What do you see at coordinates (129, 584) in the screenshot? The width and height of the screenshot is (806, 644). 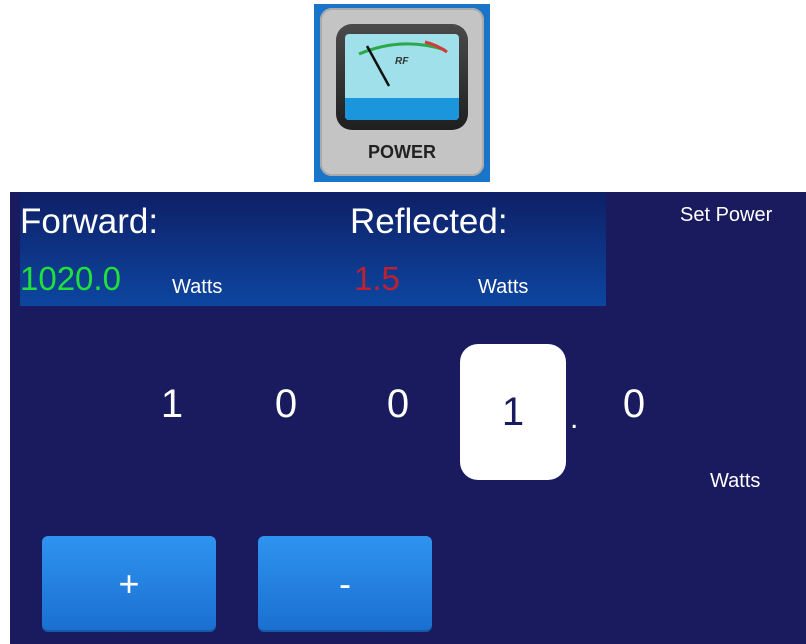 I see `increment-button: +` at bounding box center [129, 584].